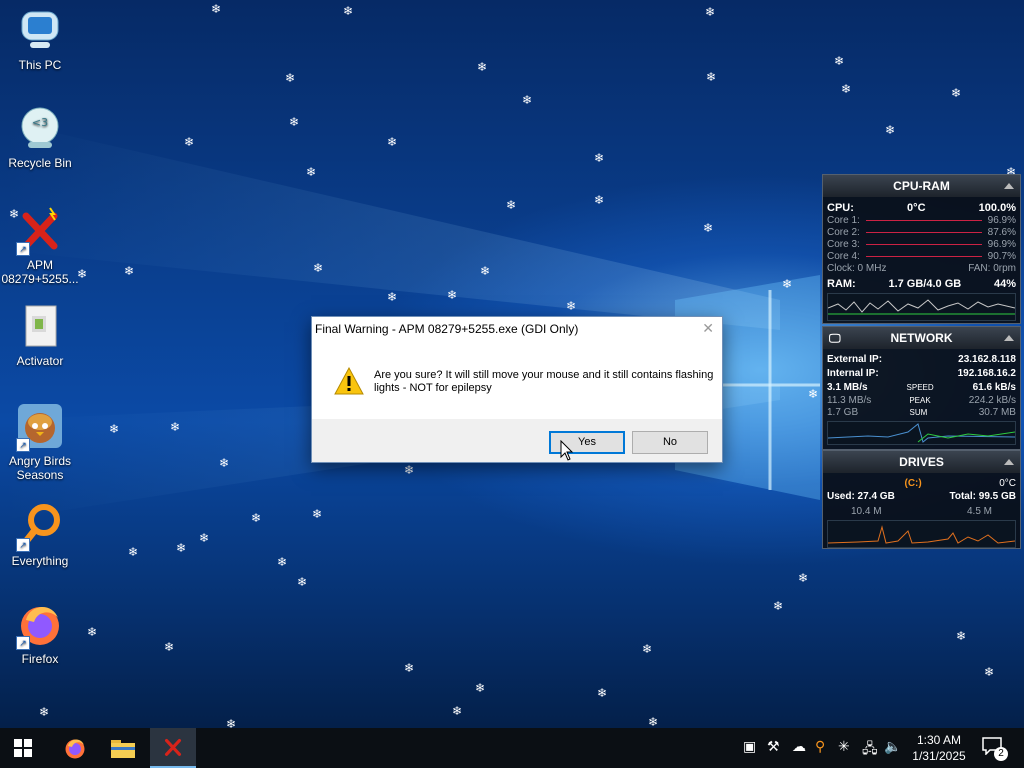 The height and width of the screenshot is (768, 1024). Describe the element at coordinates (840, 208) in the screenshot. I see `cpu-label: CPU:` at that location.